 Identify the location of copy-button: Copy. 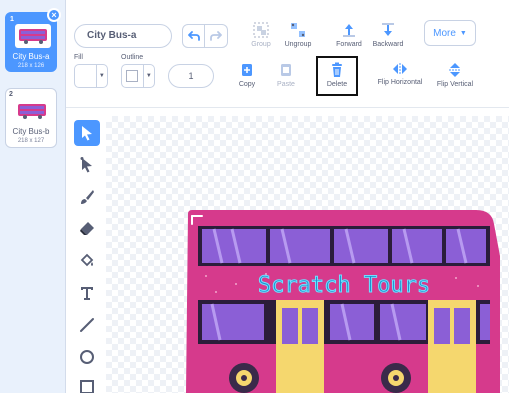
(247, 75).